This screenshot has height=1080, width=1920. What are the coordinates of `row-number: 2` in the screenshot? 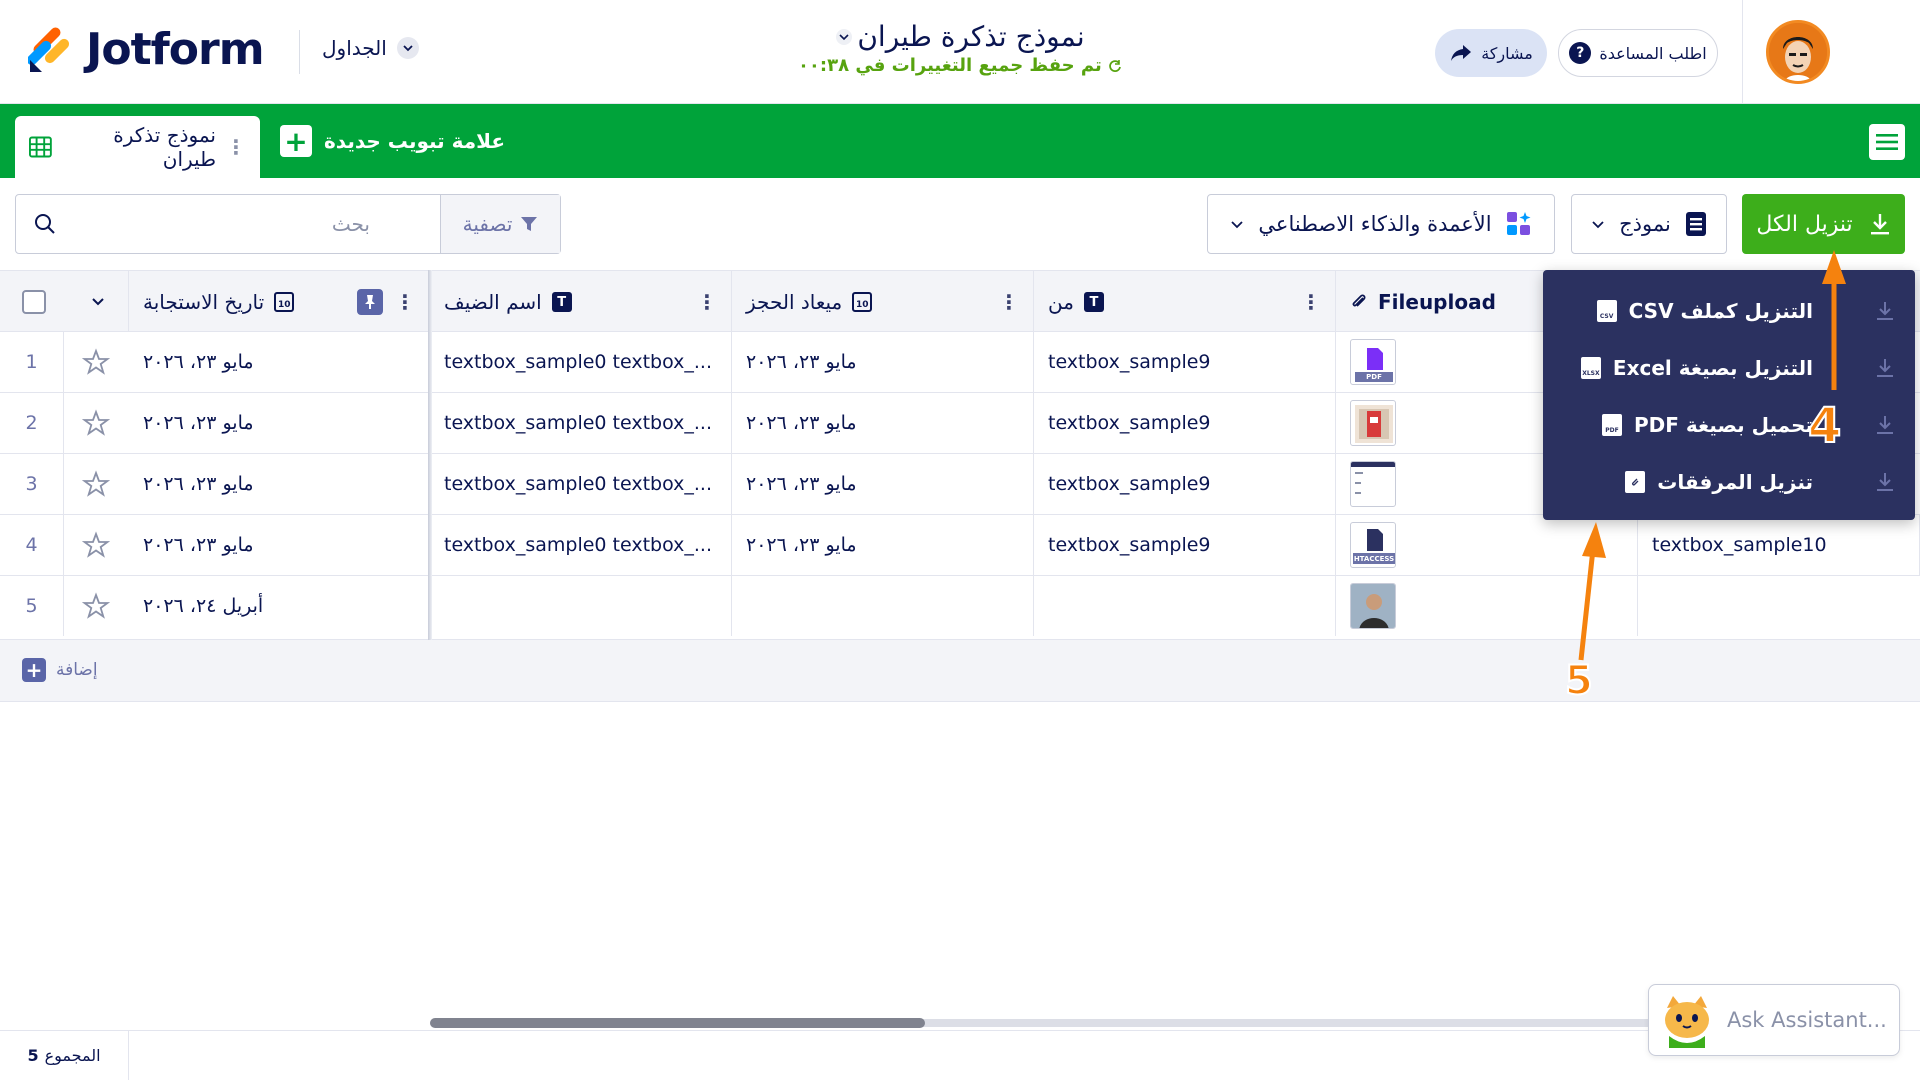 It's located at (32, 423).